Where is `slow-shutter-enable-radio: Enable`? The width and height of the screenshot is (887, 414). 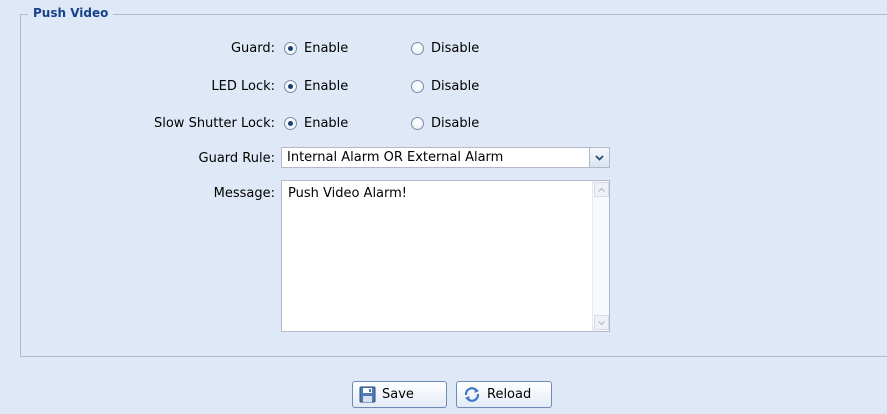 slow-shutter-enable-radio: Enable is located at coordinates (316, 123).